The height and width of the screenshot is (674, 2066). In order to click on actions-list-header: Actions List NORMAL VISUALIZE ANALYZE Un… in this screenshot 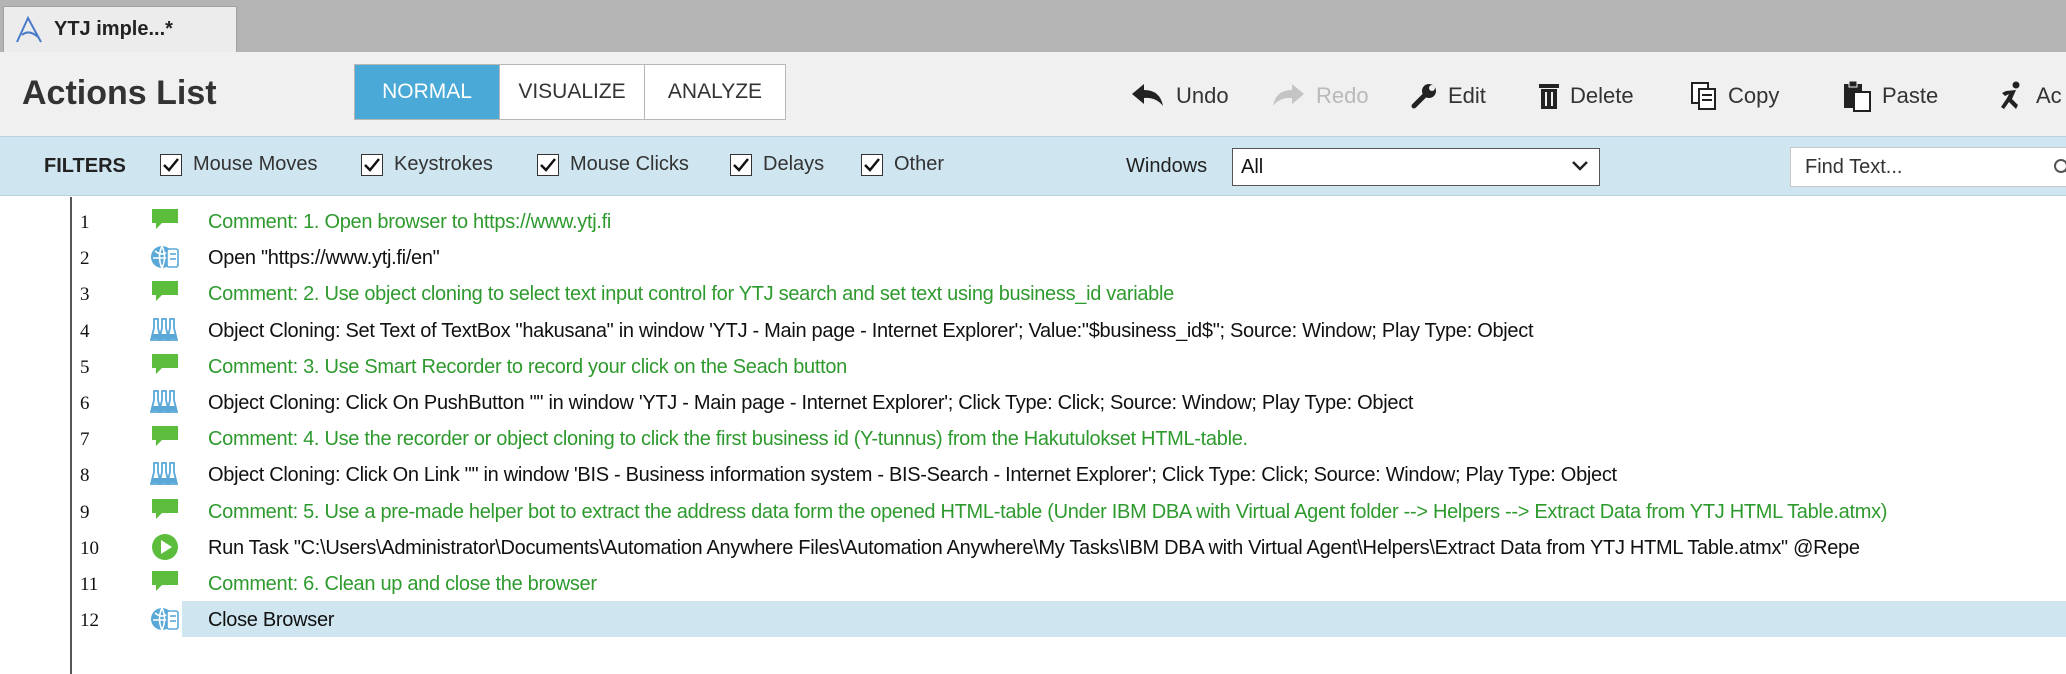, I will do `click(1033, 94)`.